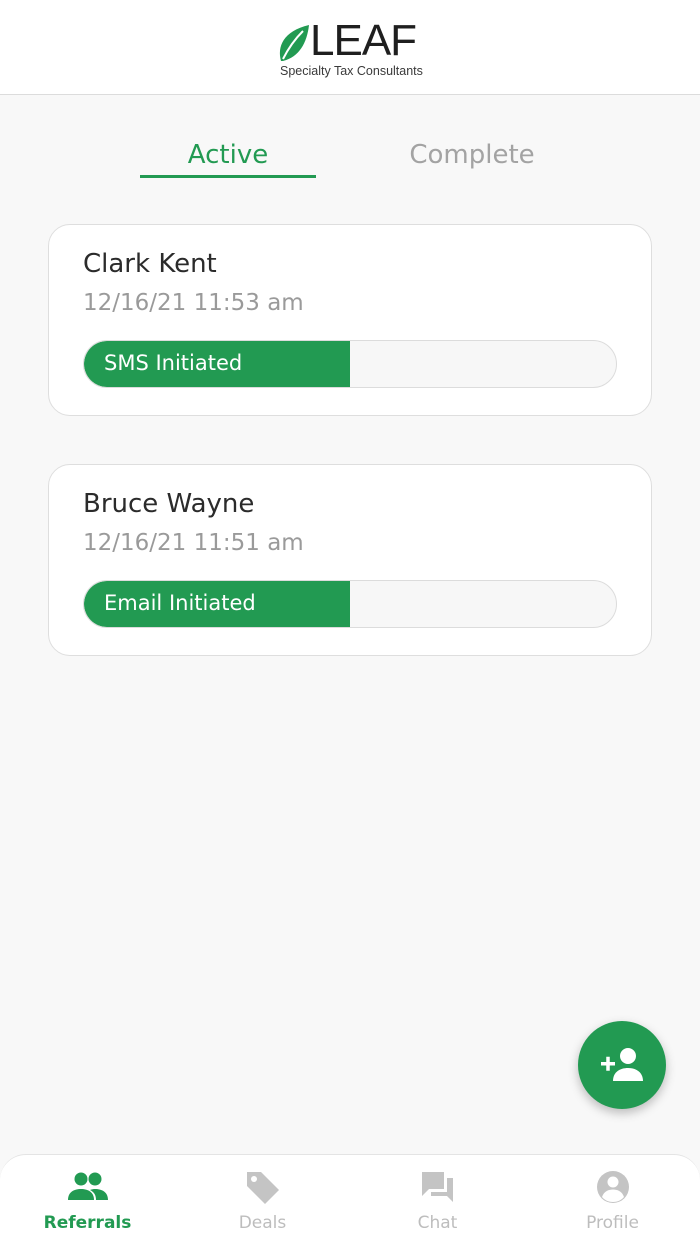 The image size is (700, 1244). I want to click on tab-active: Active, so click(228, 158).